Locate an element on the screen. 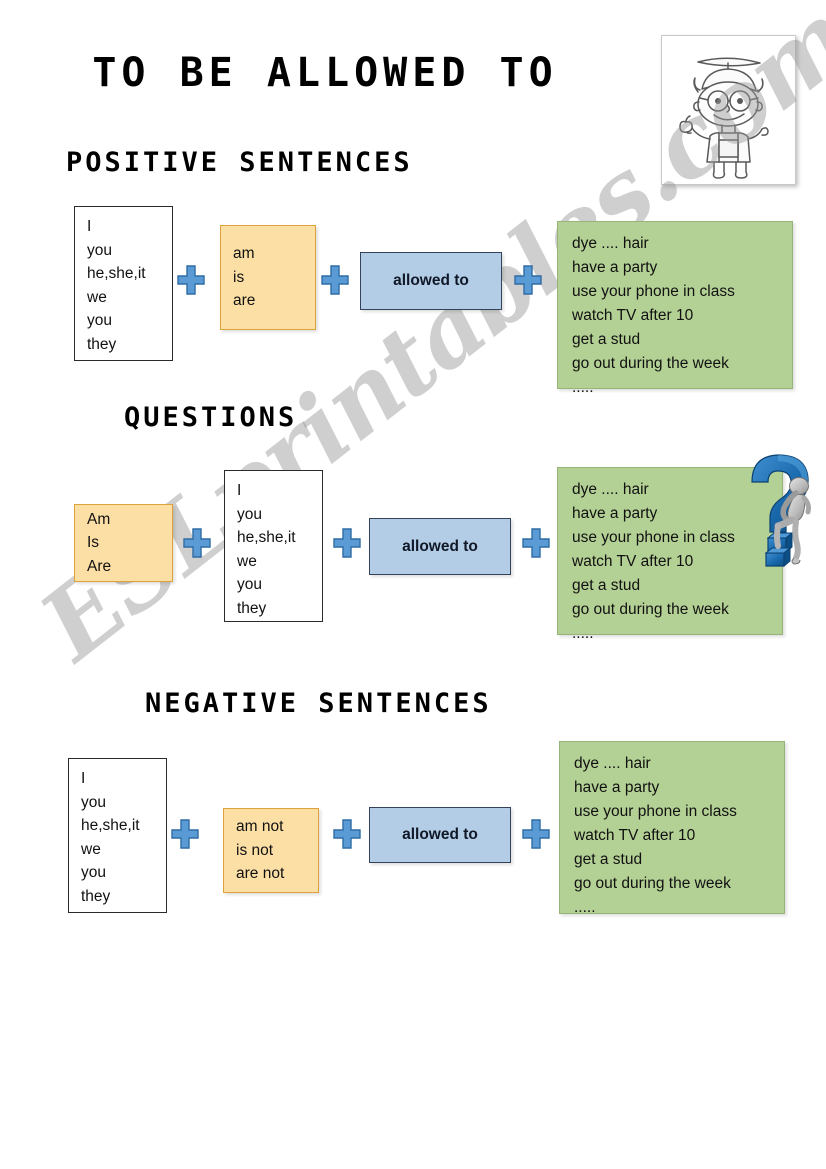  heading-negative-sentences: NEGATIVE SENTENCES is located at coordinates (318, 703).